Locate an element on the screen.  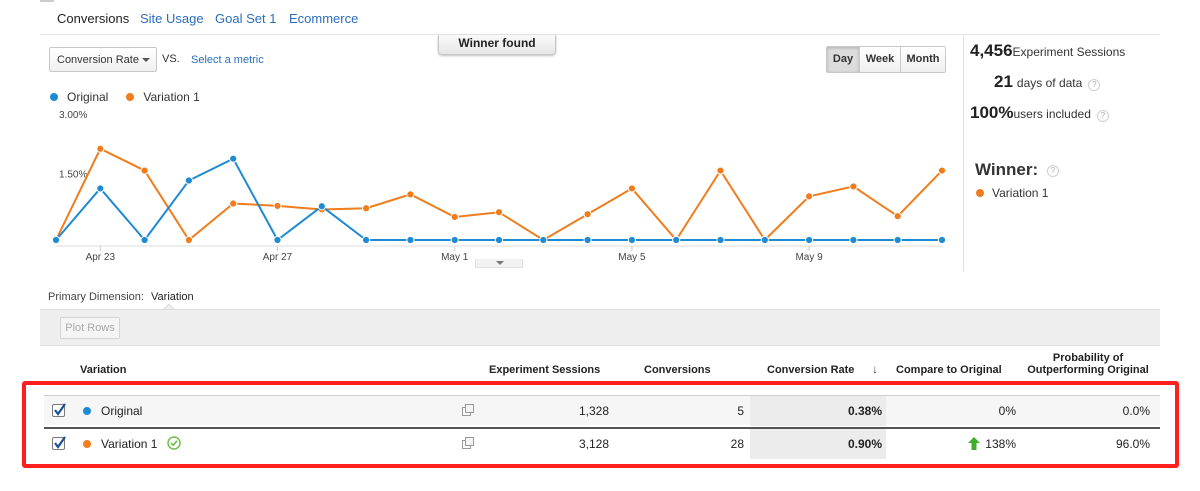
users-value: 100% is located at coordinates (992, 112).